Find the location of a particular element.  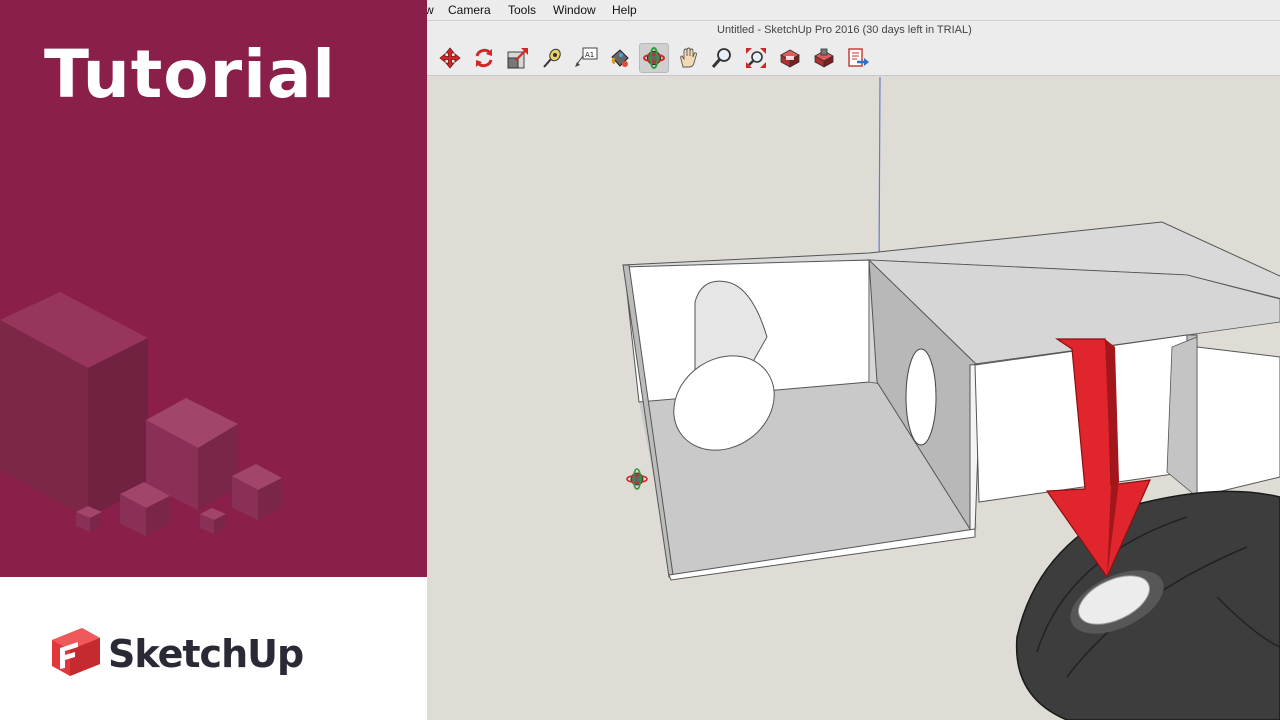

tape-measure-tool-button is located at coordinates (552, 58).